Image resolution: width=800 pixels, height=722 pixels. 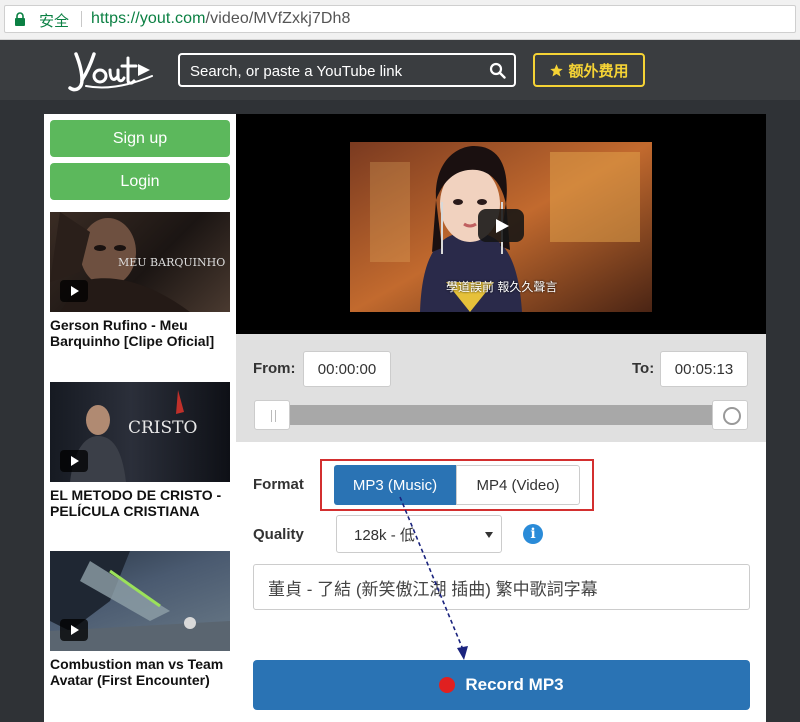 I want to click on signup-button: Sign up, so click(x=140, y=138).